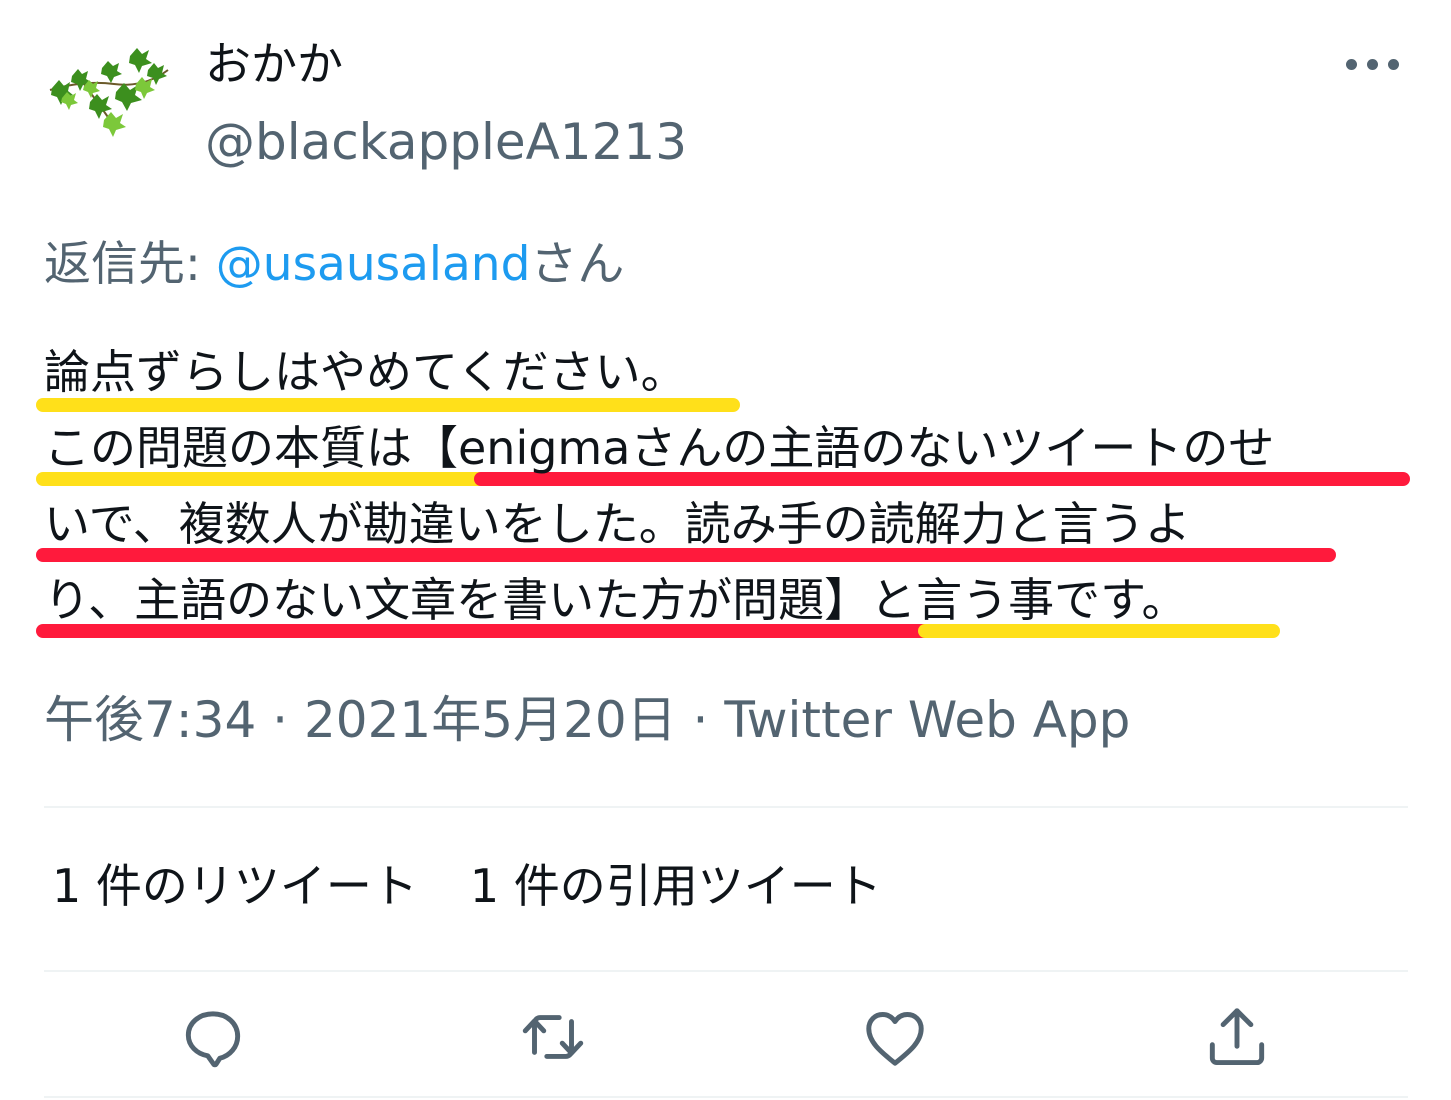 The height and width of the screenshot is (1100, 1451). What do you see at coordinates (235, 886) in the screenshot?
I see `retweet-count-link: 1 件のリツイート` at bounding box center [235, 886].